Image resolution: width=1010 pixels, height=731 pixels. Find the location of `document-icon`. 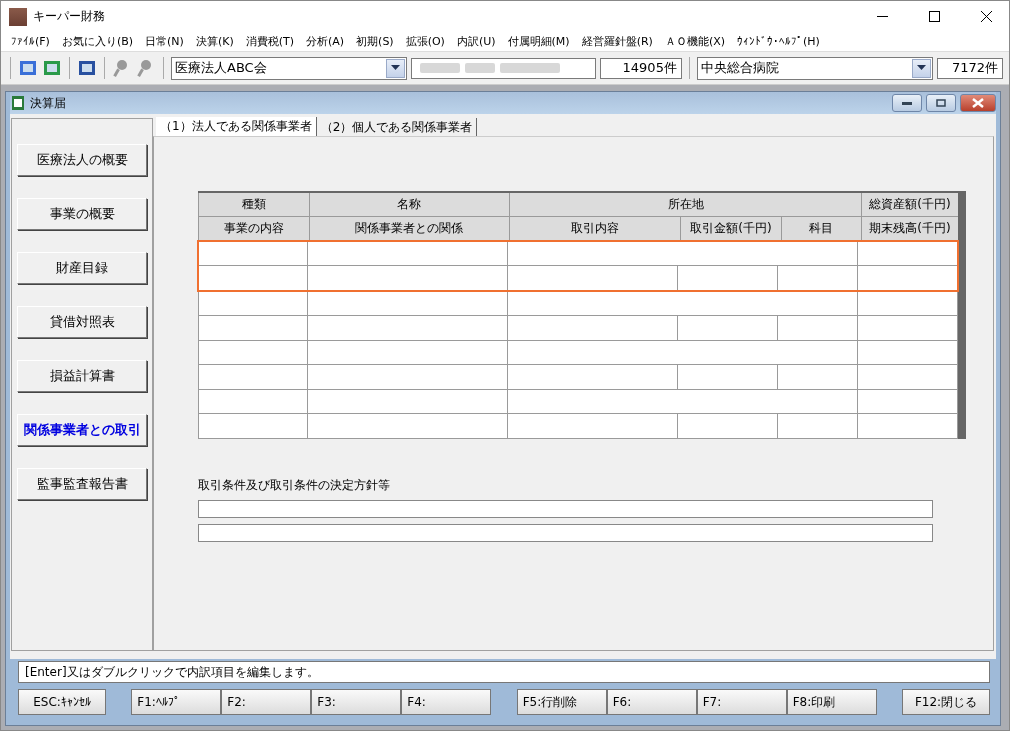

document-icon is located at coordinates (18, 103).